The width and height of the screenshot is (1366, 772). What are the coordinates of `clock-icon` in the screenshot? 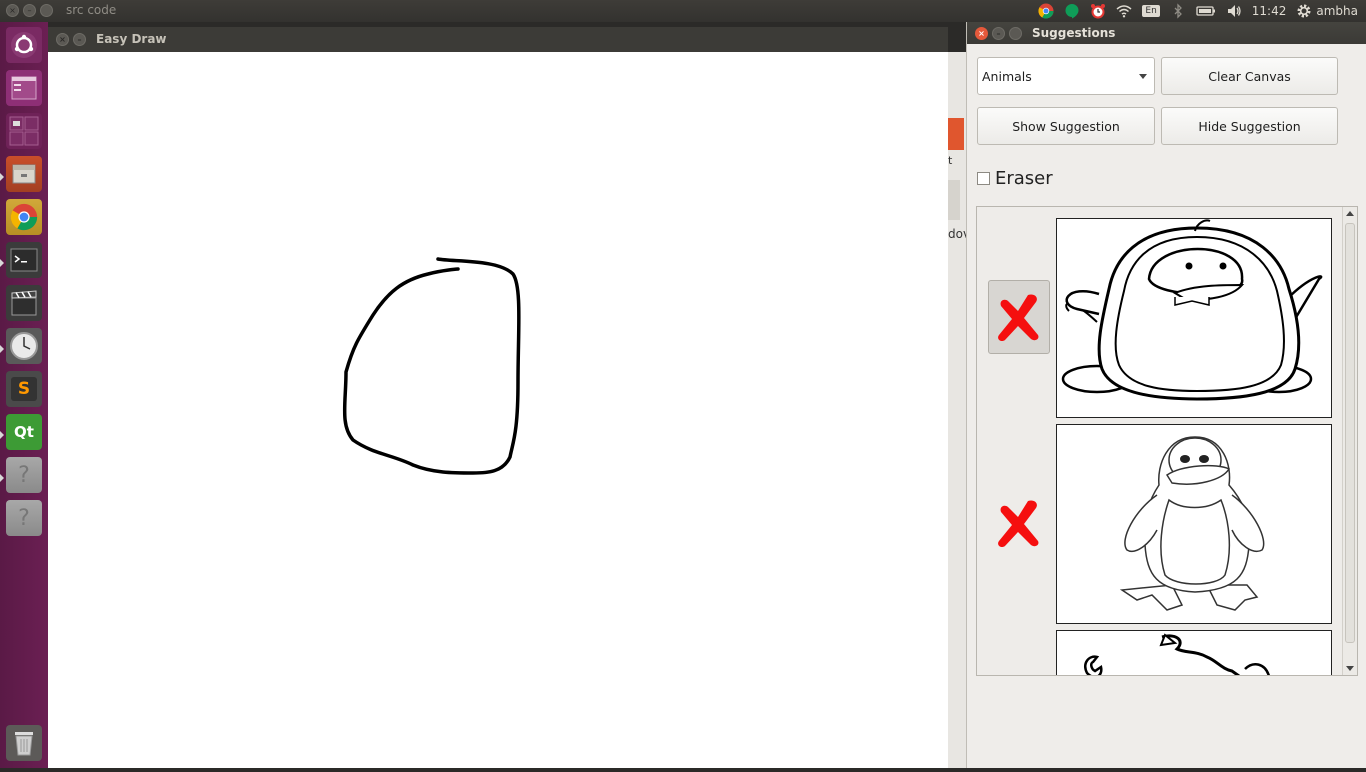 It's located at (24, 346).